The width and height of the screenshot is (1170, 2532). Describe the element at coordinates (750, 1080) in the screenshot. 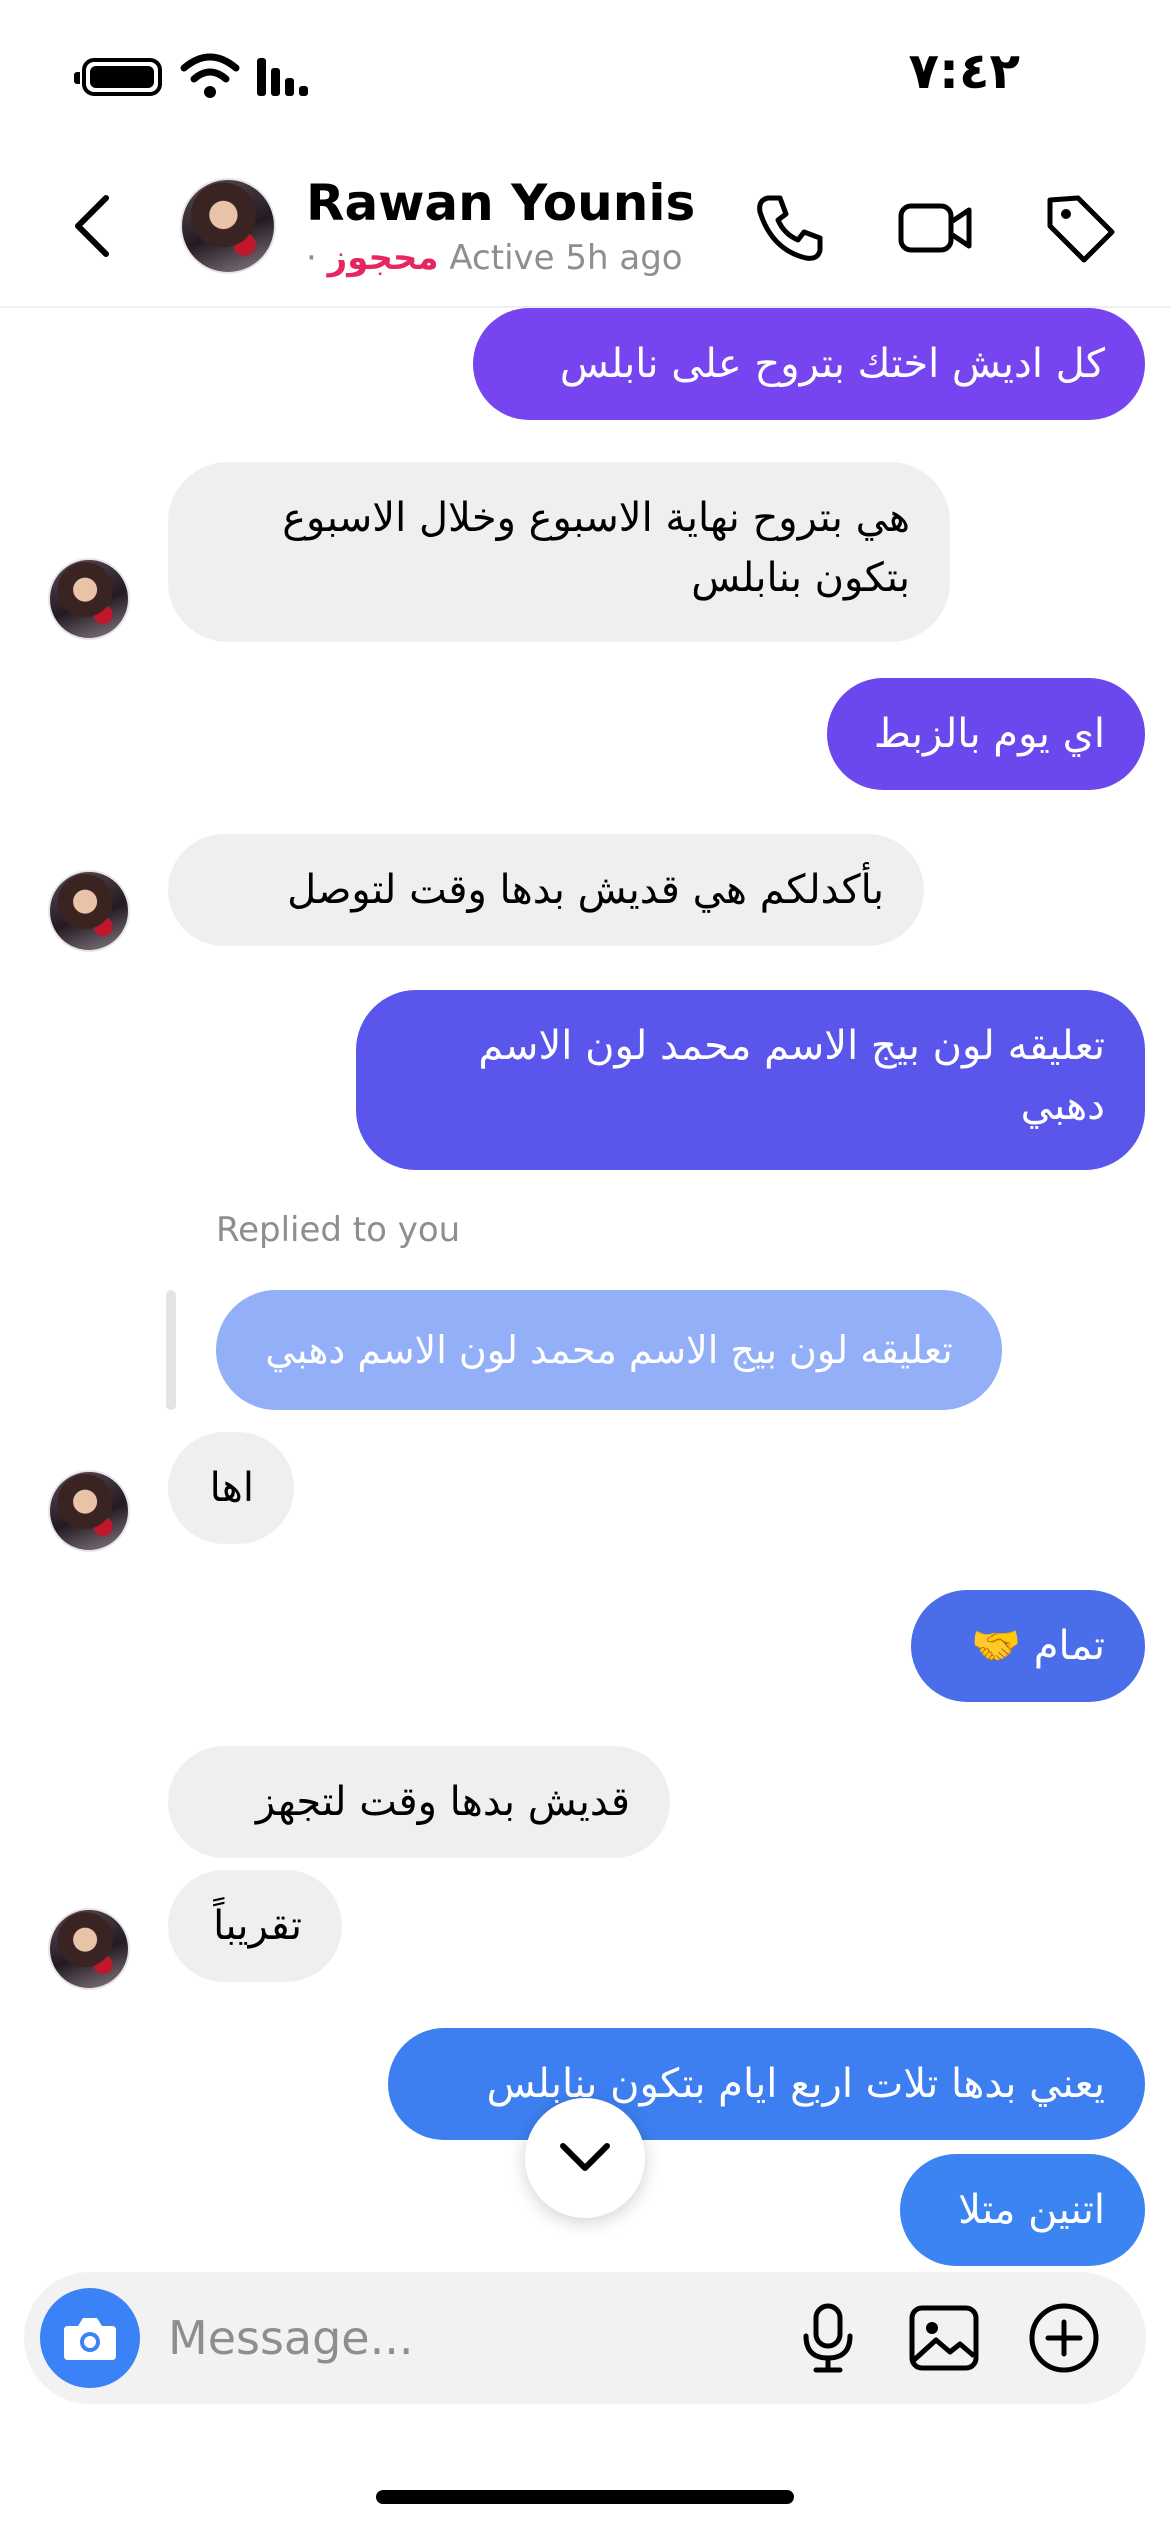

I see `outgoing-message: تعليقه لون بيج الاسم محمد لون الاسم دهبي` at that location.